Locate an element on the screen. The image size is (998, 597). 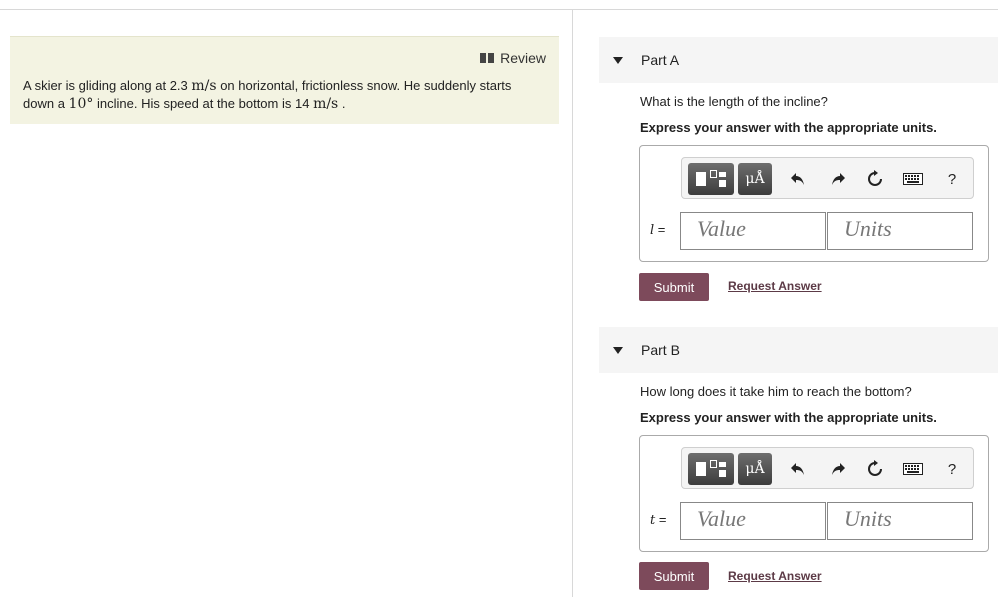
problem-text-part: . is located at coordinates (342, 103).